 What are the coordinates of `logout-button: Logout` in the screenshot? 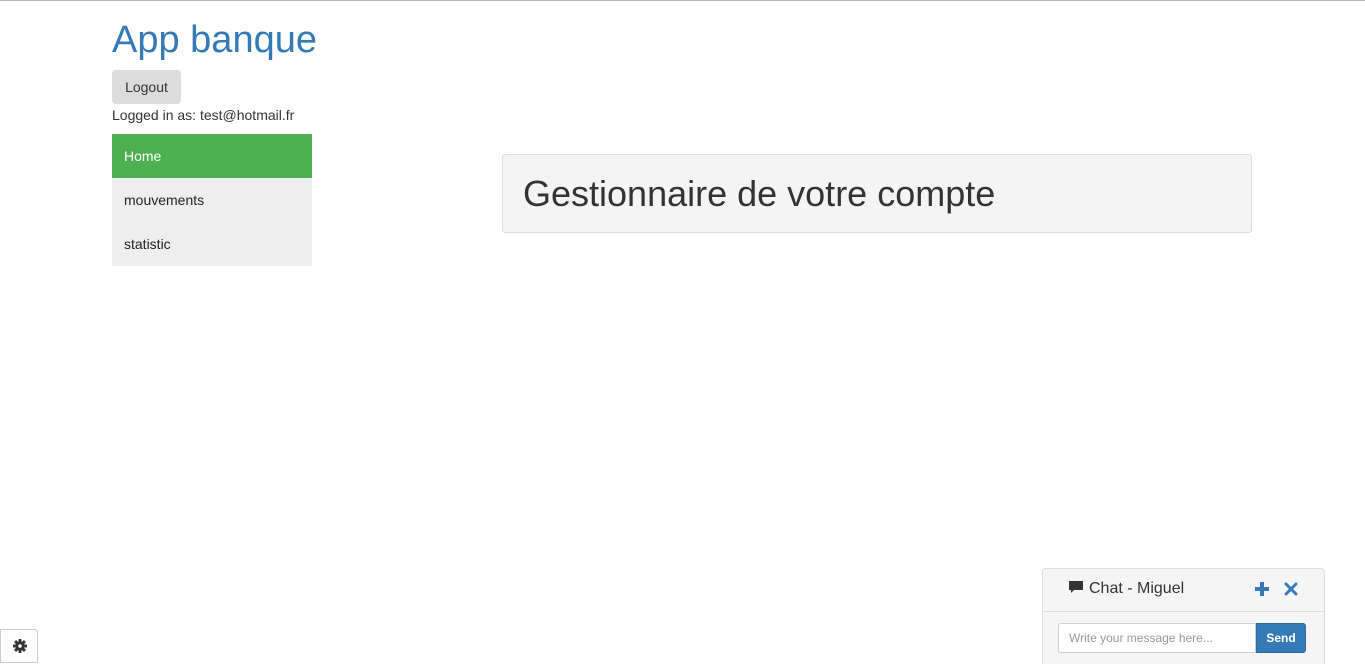 It's located at (146, 87).